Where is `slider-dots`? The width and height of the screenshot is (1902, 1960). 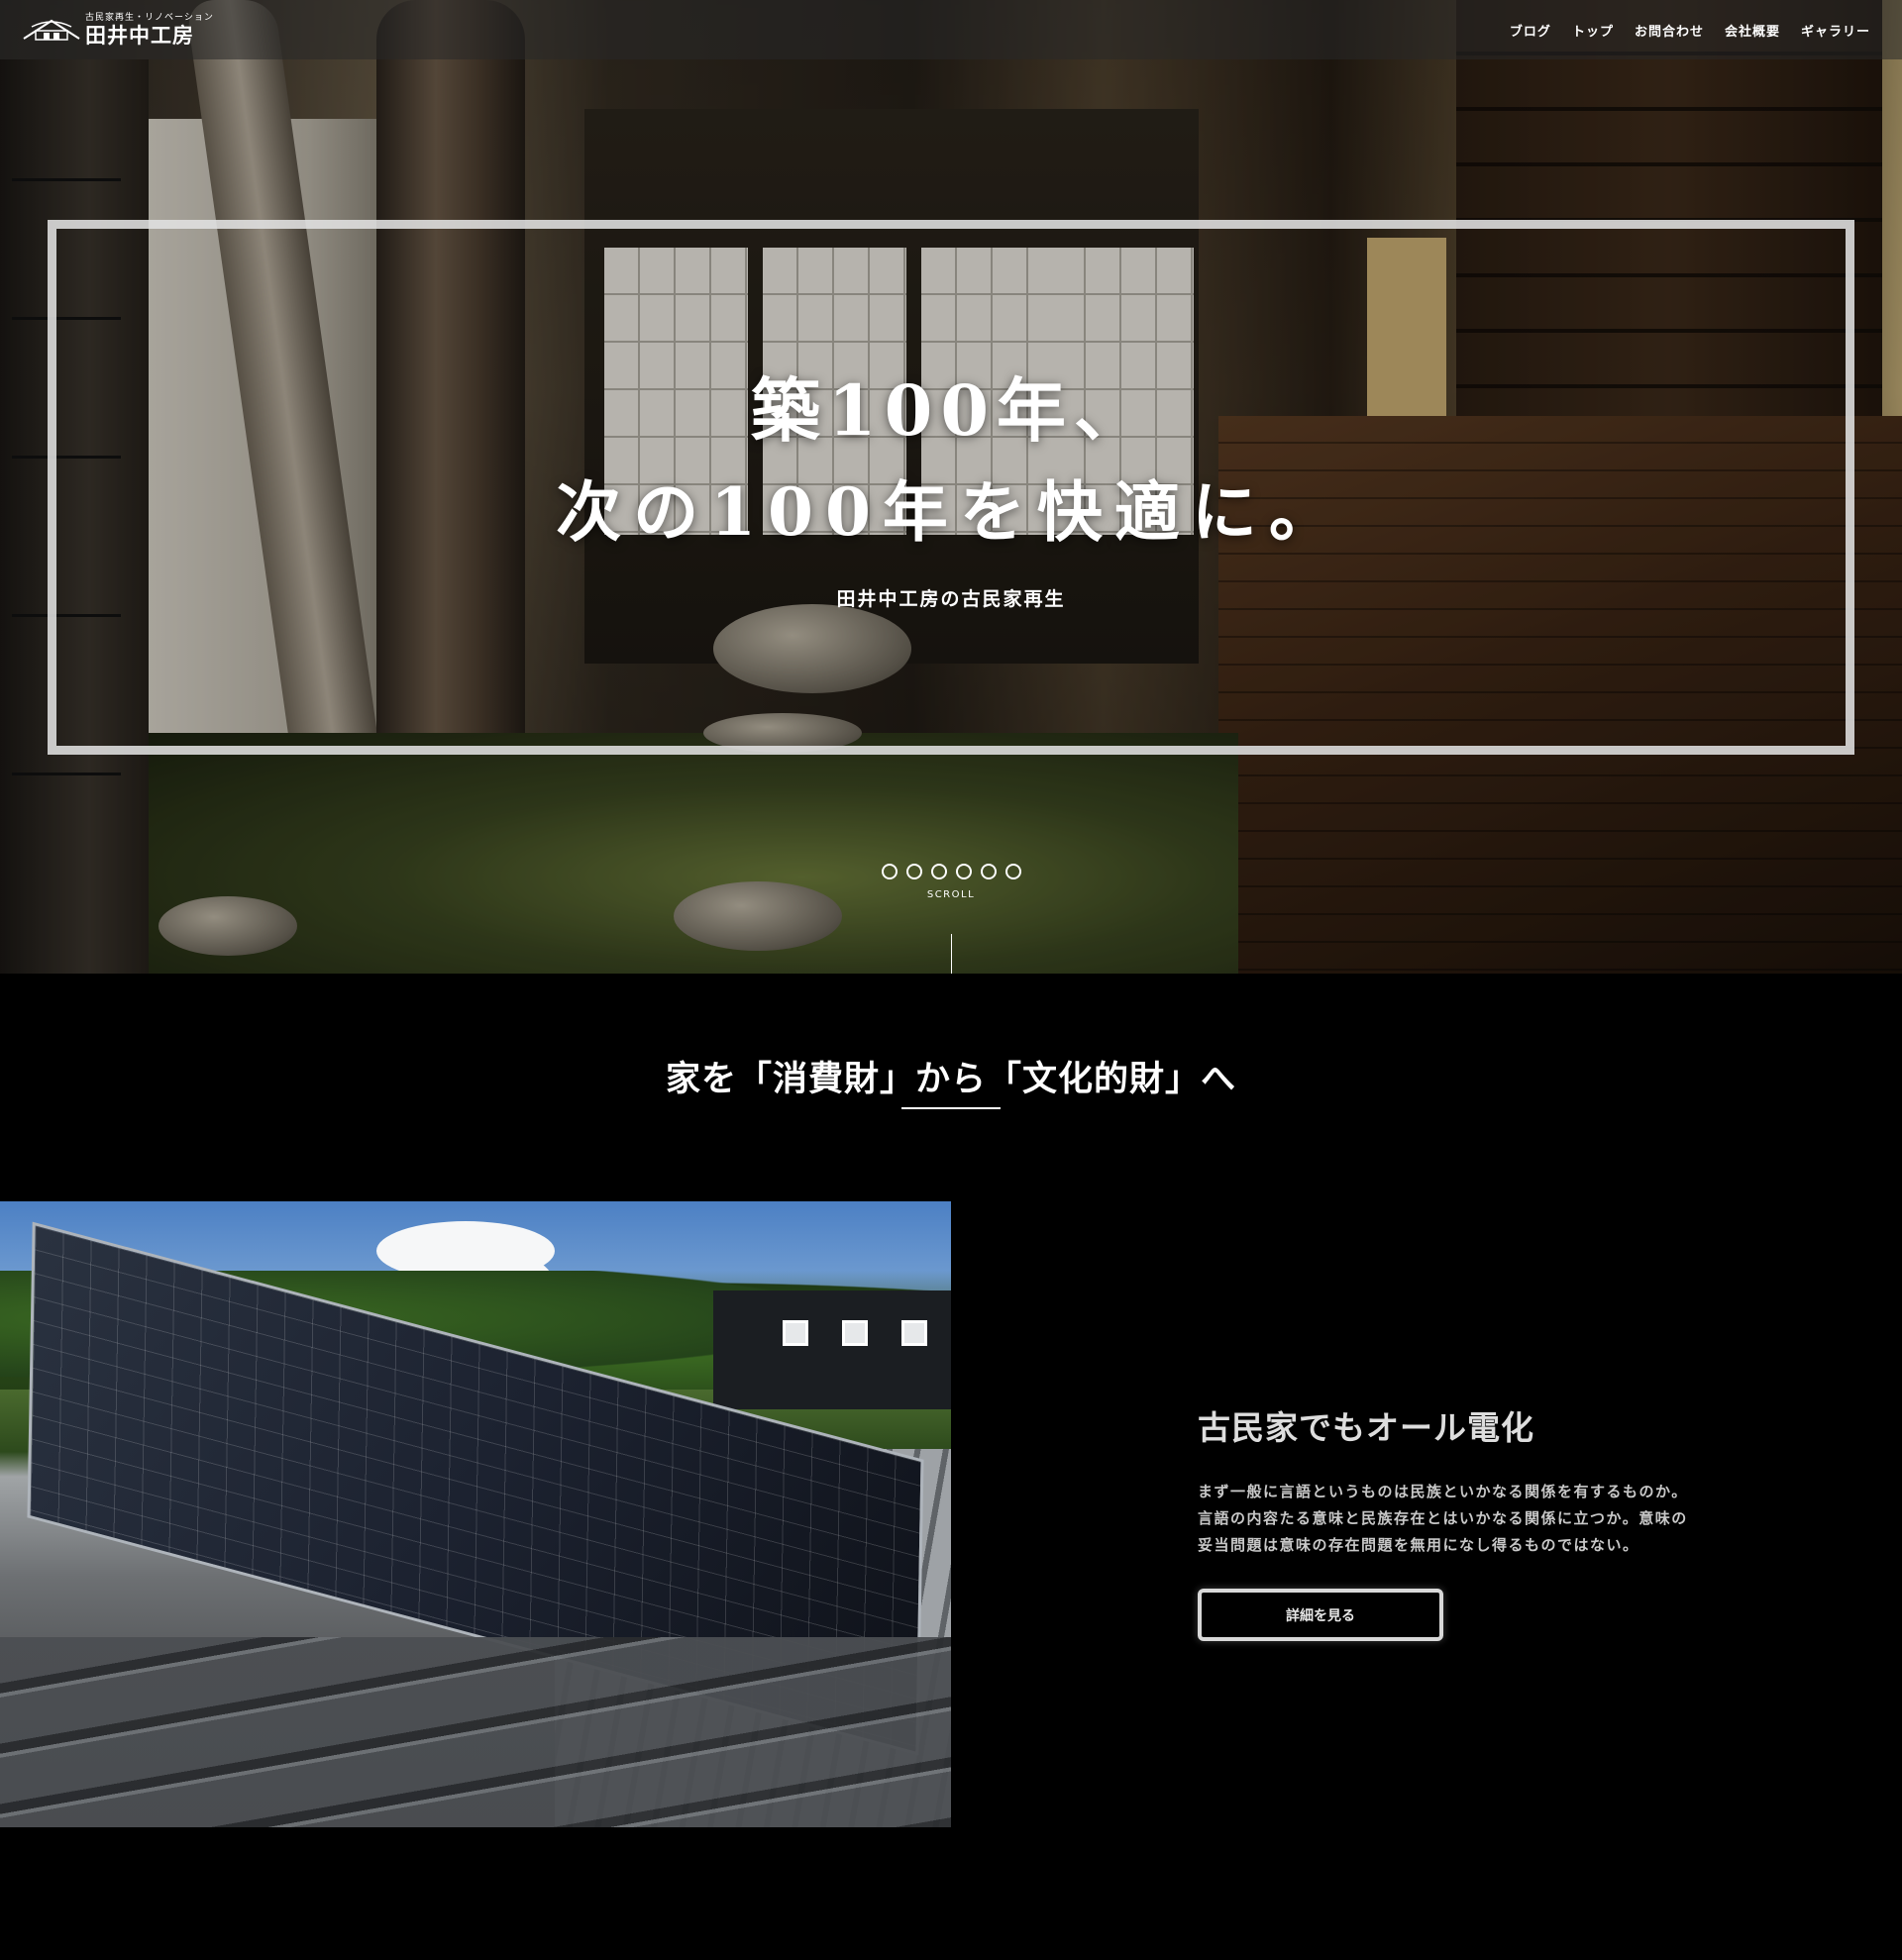 slider-dots is located at coordinates (951, 872).